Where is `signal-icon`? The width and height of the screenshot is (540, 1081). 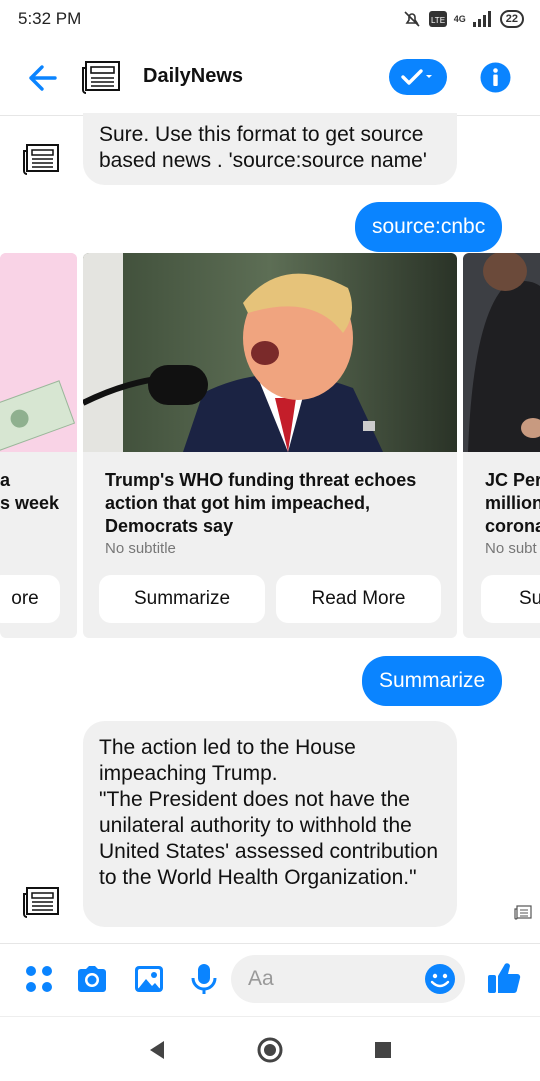 signal-icon is located at coordinates (481, 19).